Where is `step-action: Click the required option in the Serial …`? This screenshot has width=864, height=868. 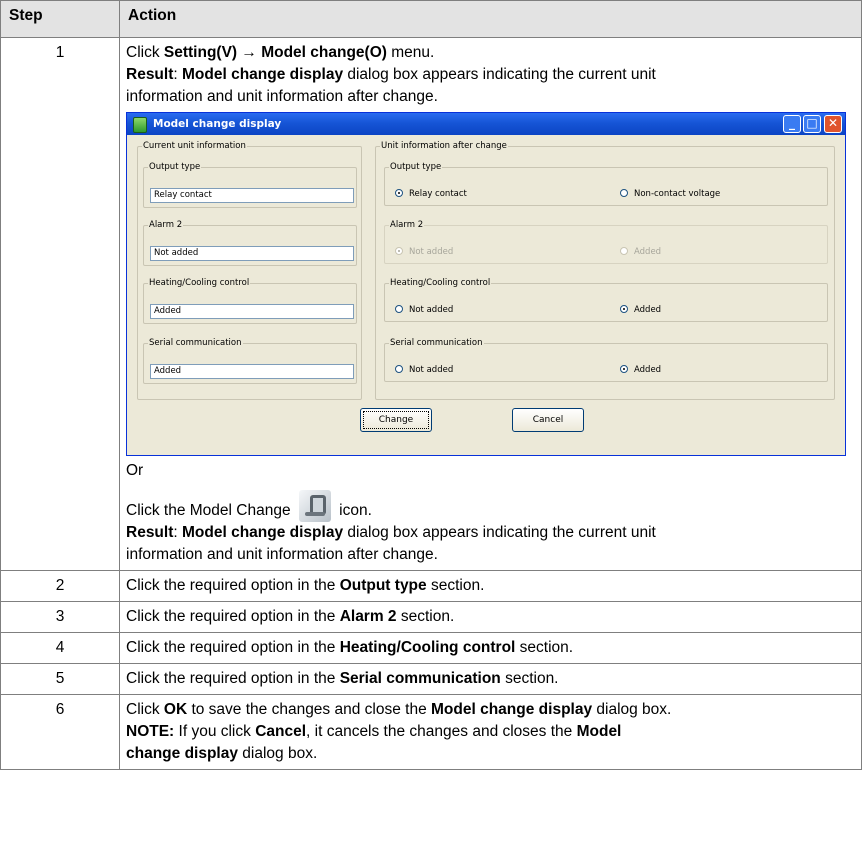 step-action: Click the required option in the Serial … is located at coordinates (490, 679).